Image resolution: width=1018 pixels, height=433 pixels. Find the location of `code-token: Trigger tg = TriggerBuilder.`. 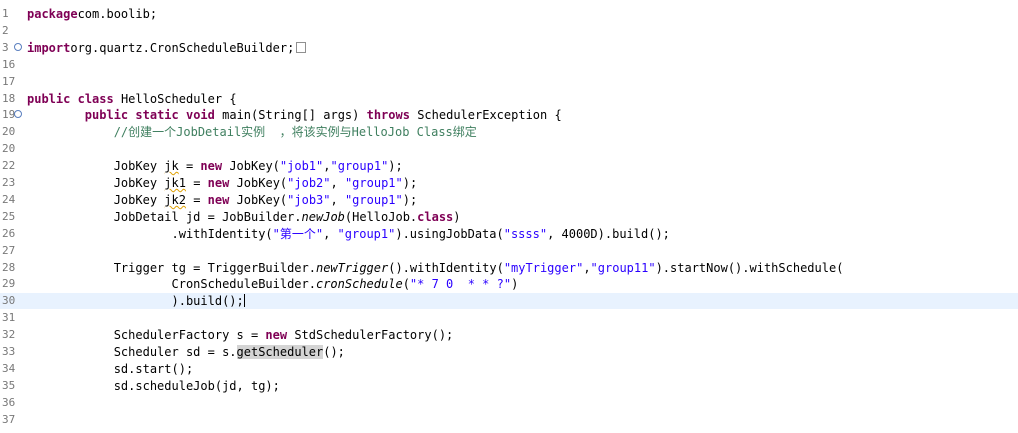

code-token: Trigger tg = TriggerBuilder. is located at coordinates (171, 267).